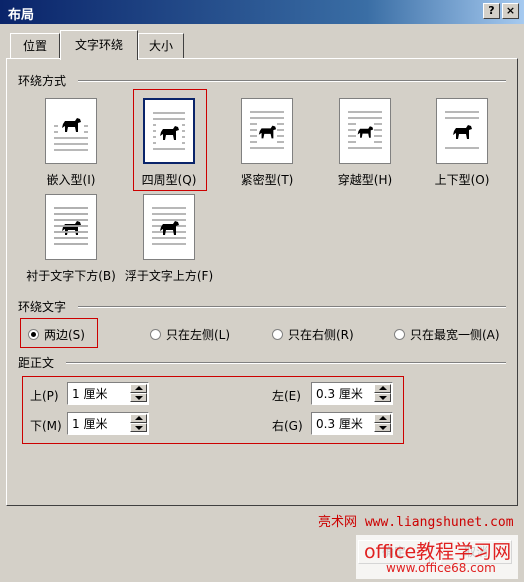 Image resolution: width=524 pixels, height=582 pixels. What do you see at coordinates (101, 423) in the screenshot?
I see `distance-bottom-input` at bounding box center [101, 423].